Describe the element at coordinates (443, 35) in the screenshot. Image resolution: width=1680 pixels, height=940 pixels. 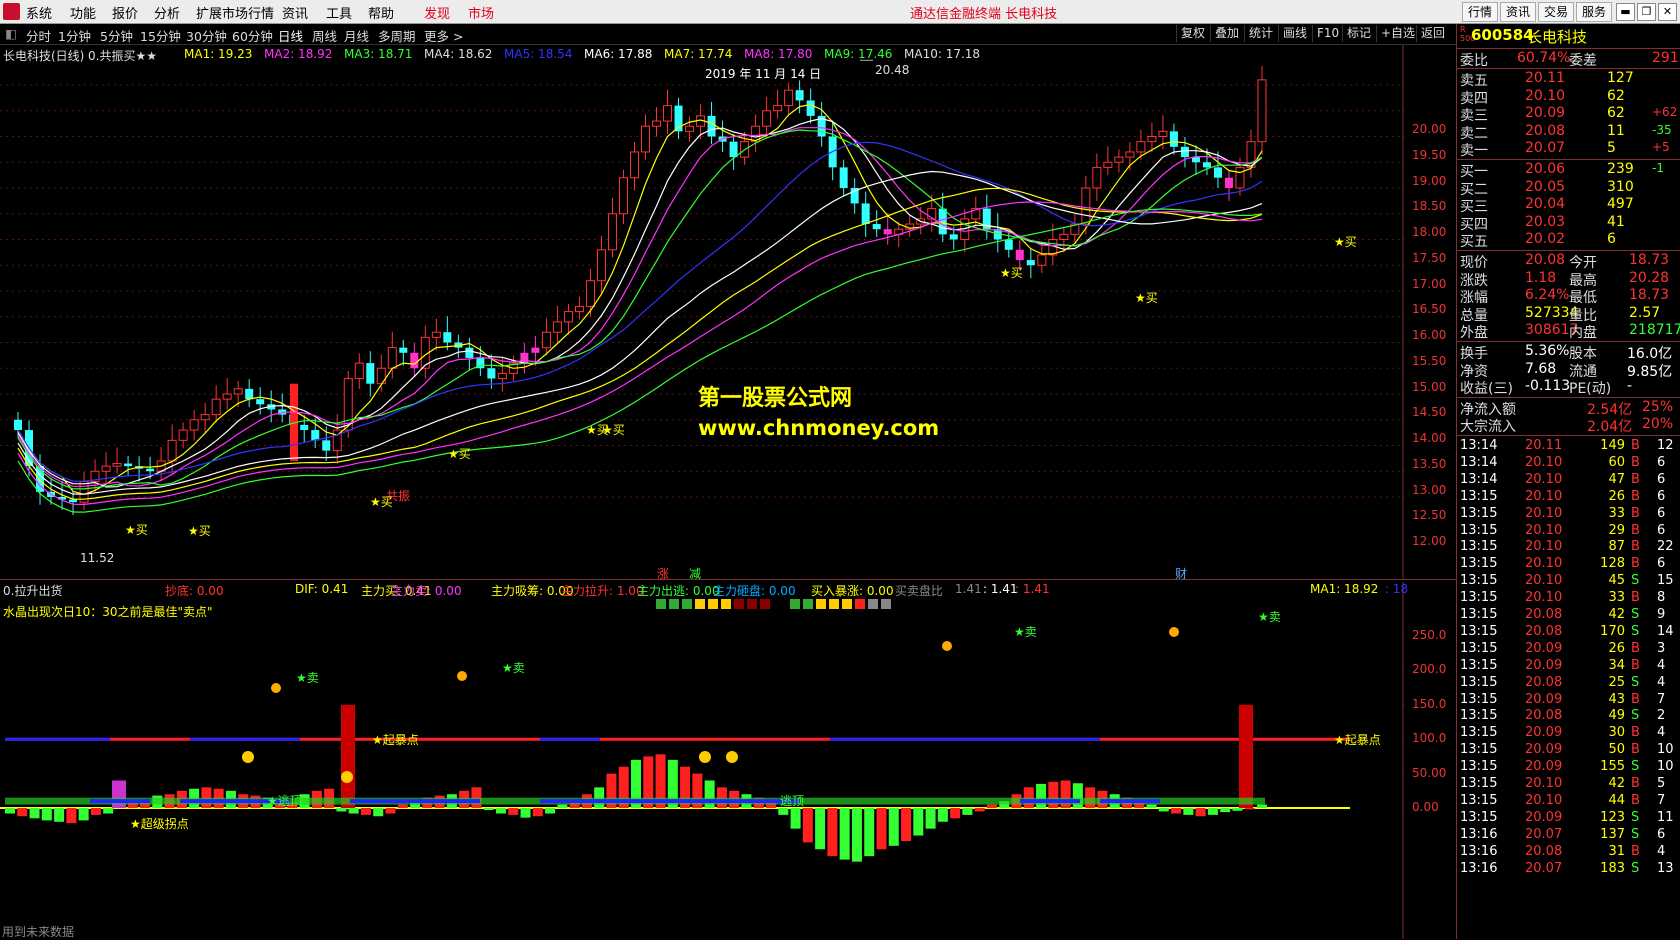
I see `tab-more: 更多 >` at that location.